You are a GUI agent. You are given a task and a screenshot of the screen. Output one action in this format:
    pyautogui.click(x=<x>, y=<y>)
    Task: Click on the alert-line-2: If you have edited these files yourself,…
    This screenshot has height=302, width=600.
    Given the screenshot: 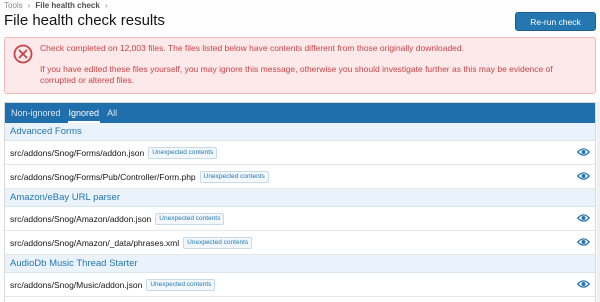 What is the action you would take?
    pyautogui.click(x=296, y=74)
    